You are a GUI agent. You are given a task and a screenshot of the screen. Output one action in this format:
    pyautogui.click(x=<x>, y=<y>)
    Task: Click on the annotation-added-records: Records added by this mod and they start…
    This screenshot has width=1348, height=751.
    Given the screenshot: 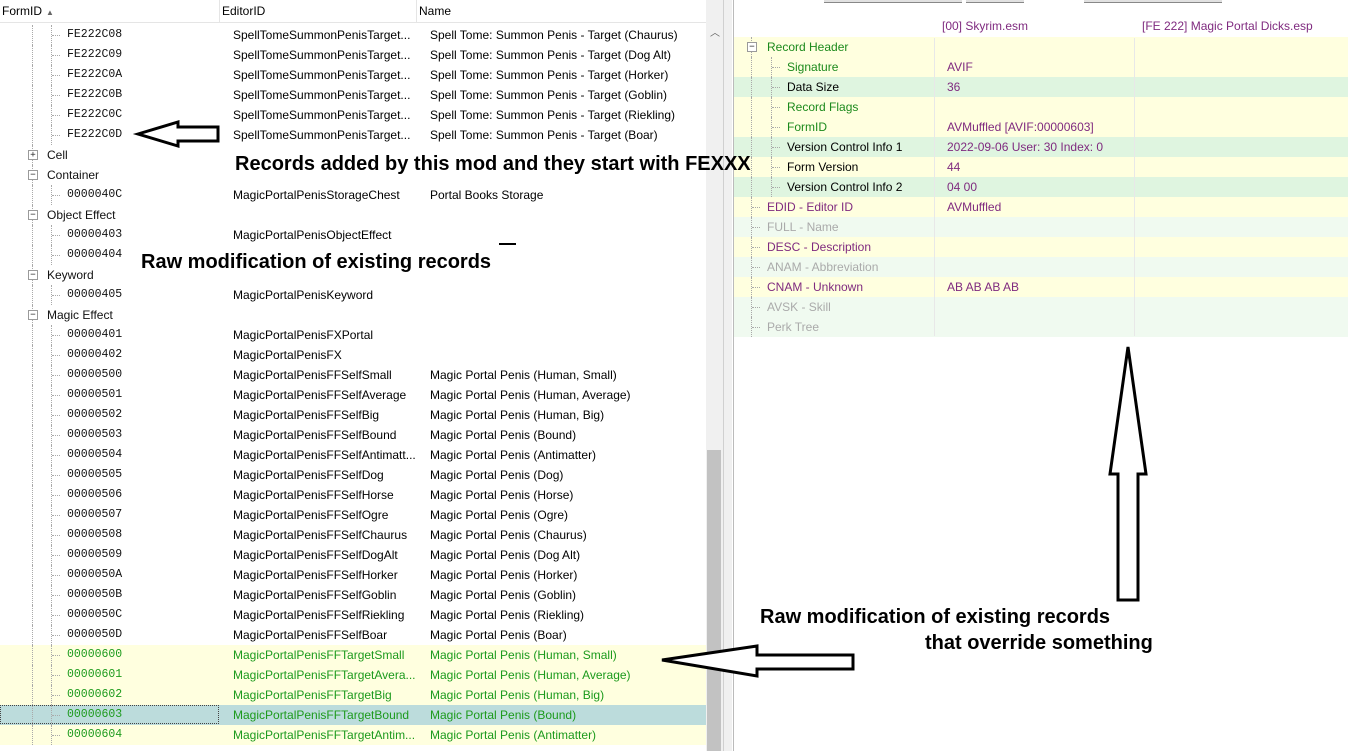 What is the action you would take?
    pyautogui.click(x=493, y=164)
    